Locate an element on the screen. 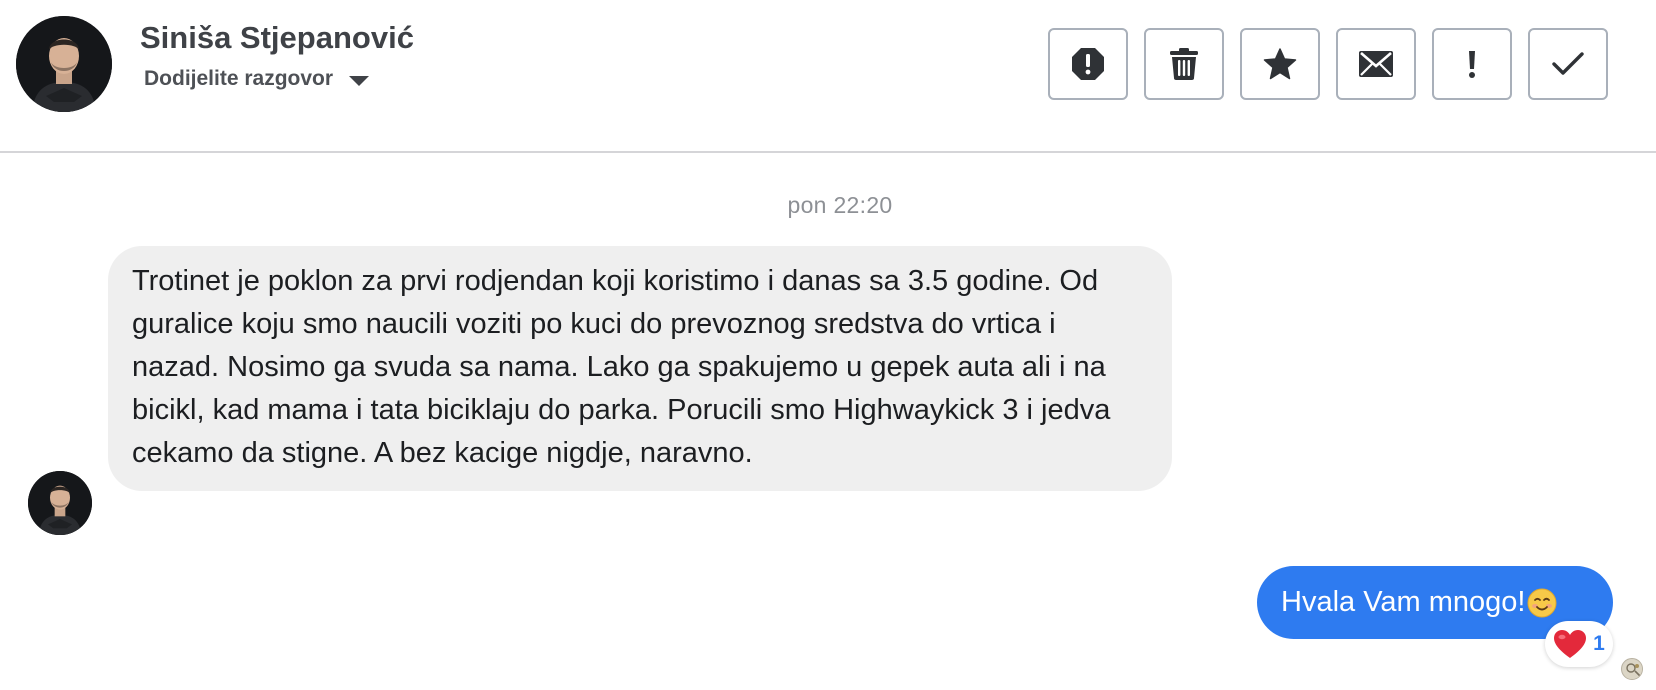  assign-conversation-dropdown: Dodijelite razgovor is located at coordinates (257, 79).